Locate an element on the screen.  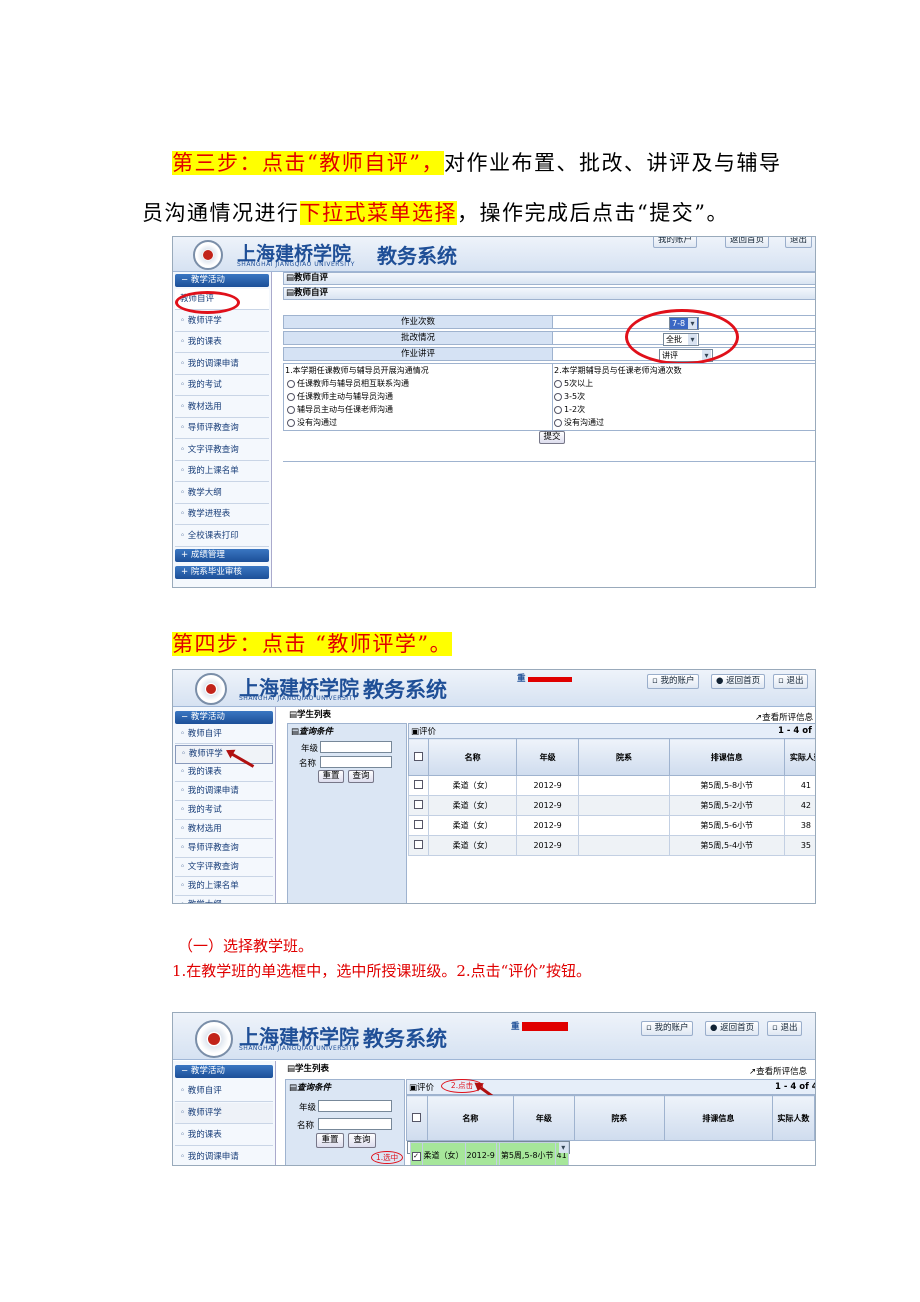
my-account-link: 我的账户 is located at coordinates (675, 242).